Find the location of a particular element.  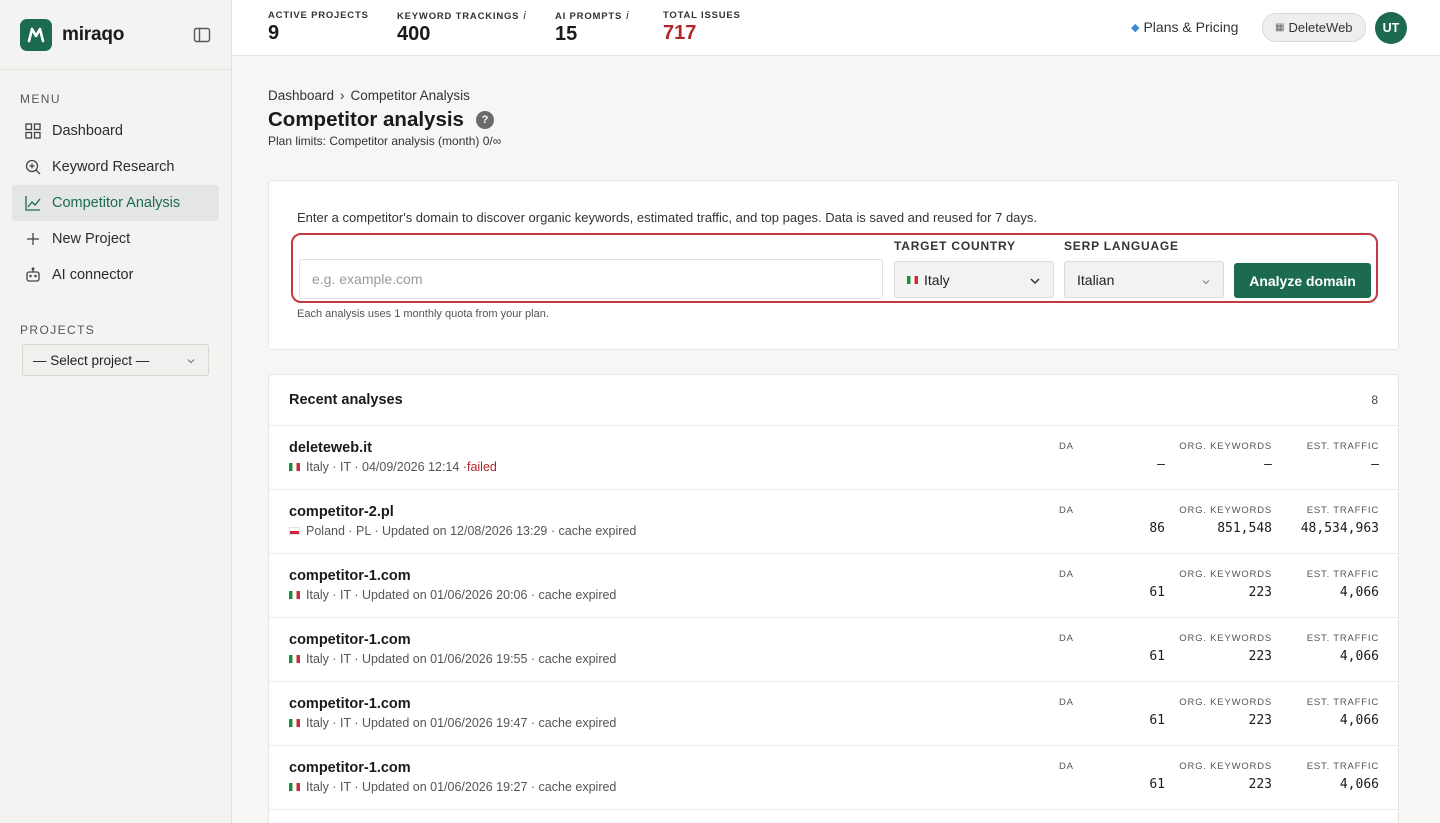

diamond-icon: ◆ is located at coordinates (1135, 27).